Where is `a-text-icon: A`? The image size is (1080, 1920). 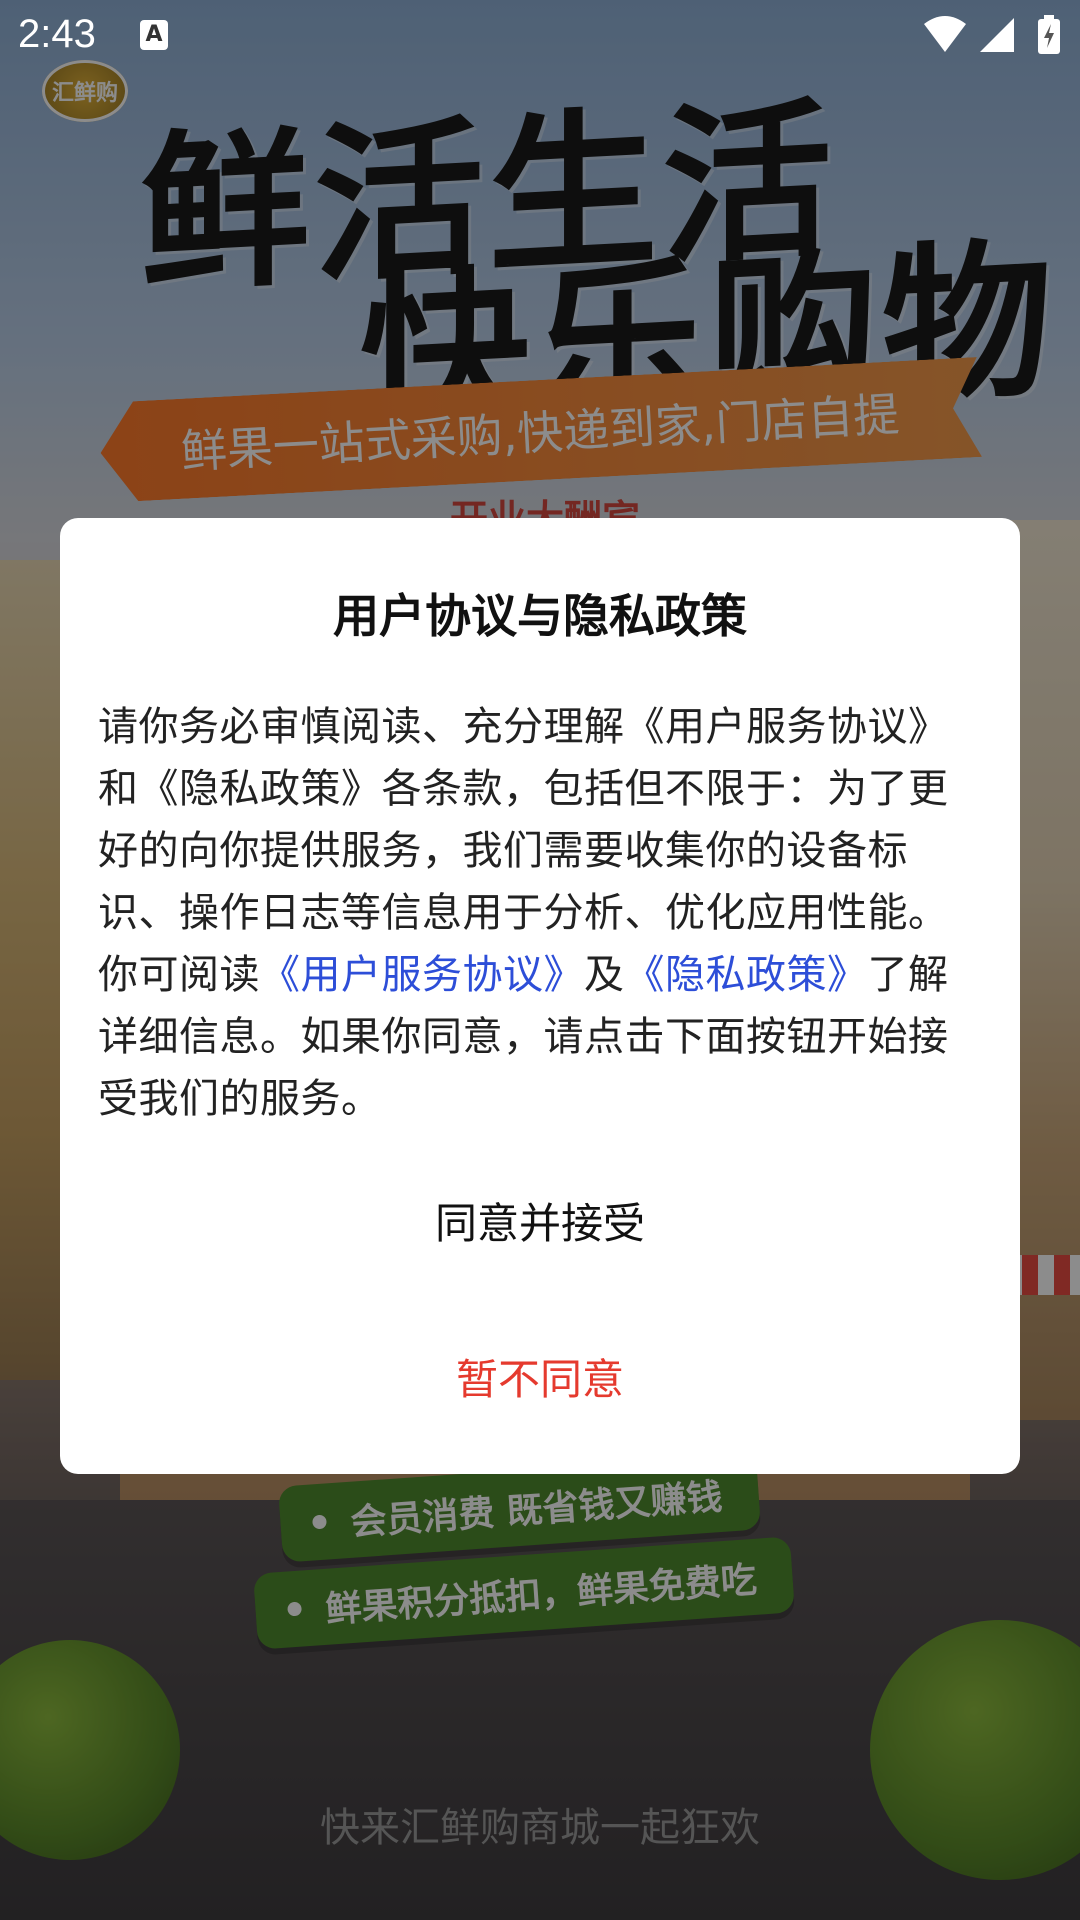 a-text-icon: A is located at coordinates (154, 35).